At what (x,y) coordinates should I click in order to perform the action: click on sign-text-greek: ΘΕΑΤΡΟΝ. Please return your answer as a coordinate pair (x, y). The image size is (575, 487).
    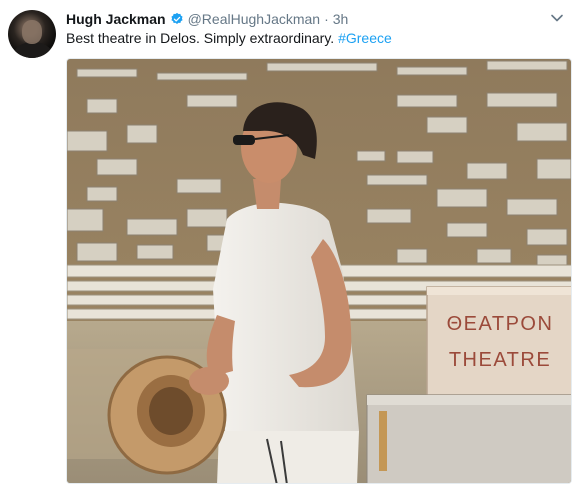
    Looking at the image, I should click on (500, 324).